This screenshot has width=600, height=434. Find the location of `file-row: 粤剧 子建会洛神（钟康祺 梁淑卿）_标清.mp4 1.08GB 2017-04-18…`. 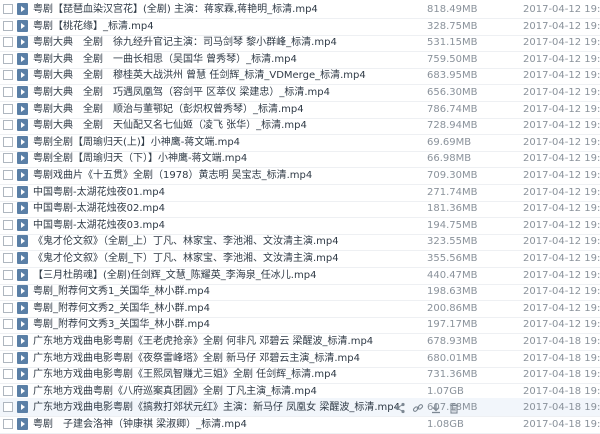

file-row: 粤剧 子建会洛神（钟康祺 梁淑卿）_标清.mp4 1.08GB 2017-04-18… is located at coordinates (300, 424).